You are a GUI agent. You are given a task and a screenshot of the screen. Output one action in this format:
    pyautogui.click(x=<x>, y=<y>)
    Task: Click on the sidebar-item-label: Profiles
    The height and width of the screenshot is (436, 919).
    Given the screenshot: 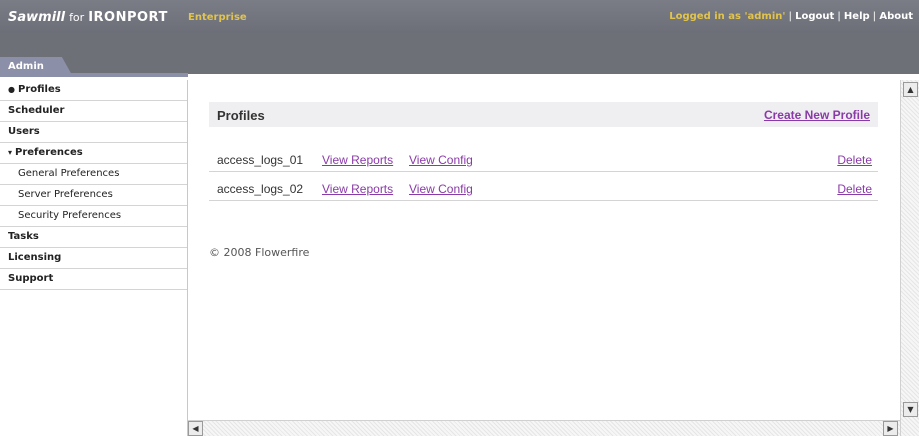 What is the action you would take?
    pyautogui.click(x=39, y=89)
    